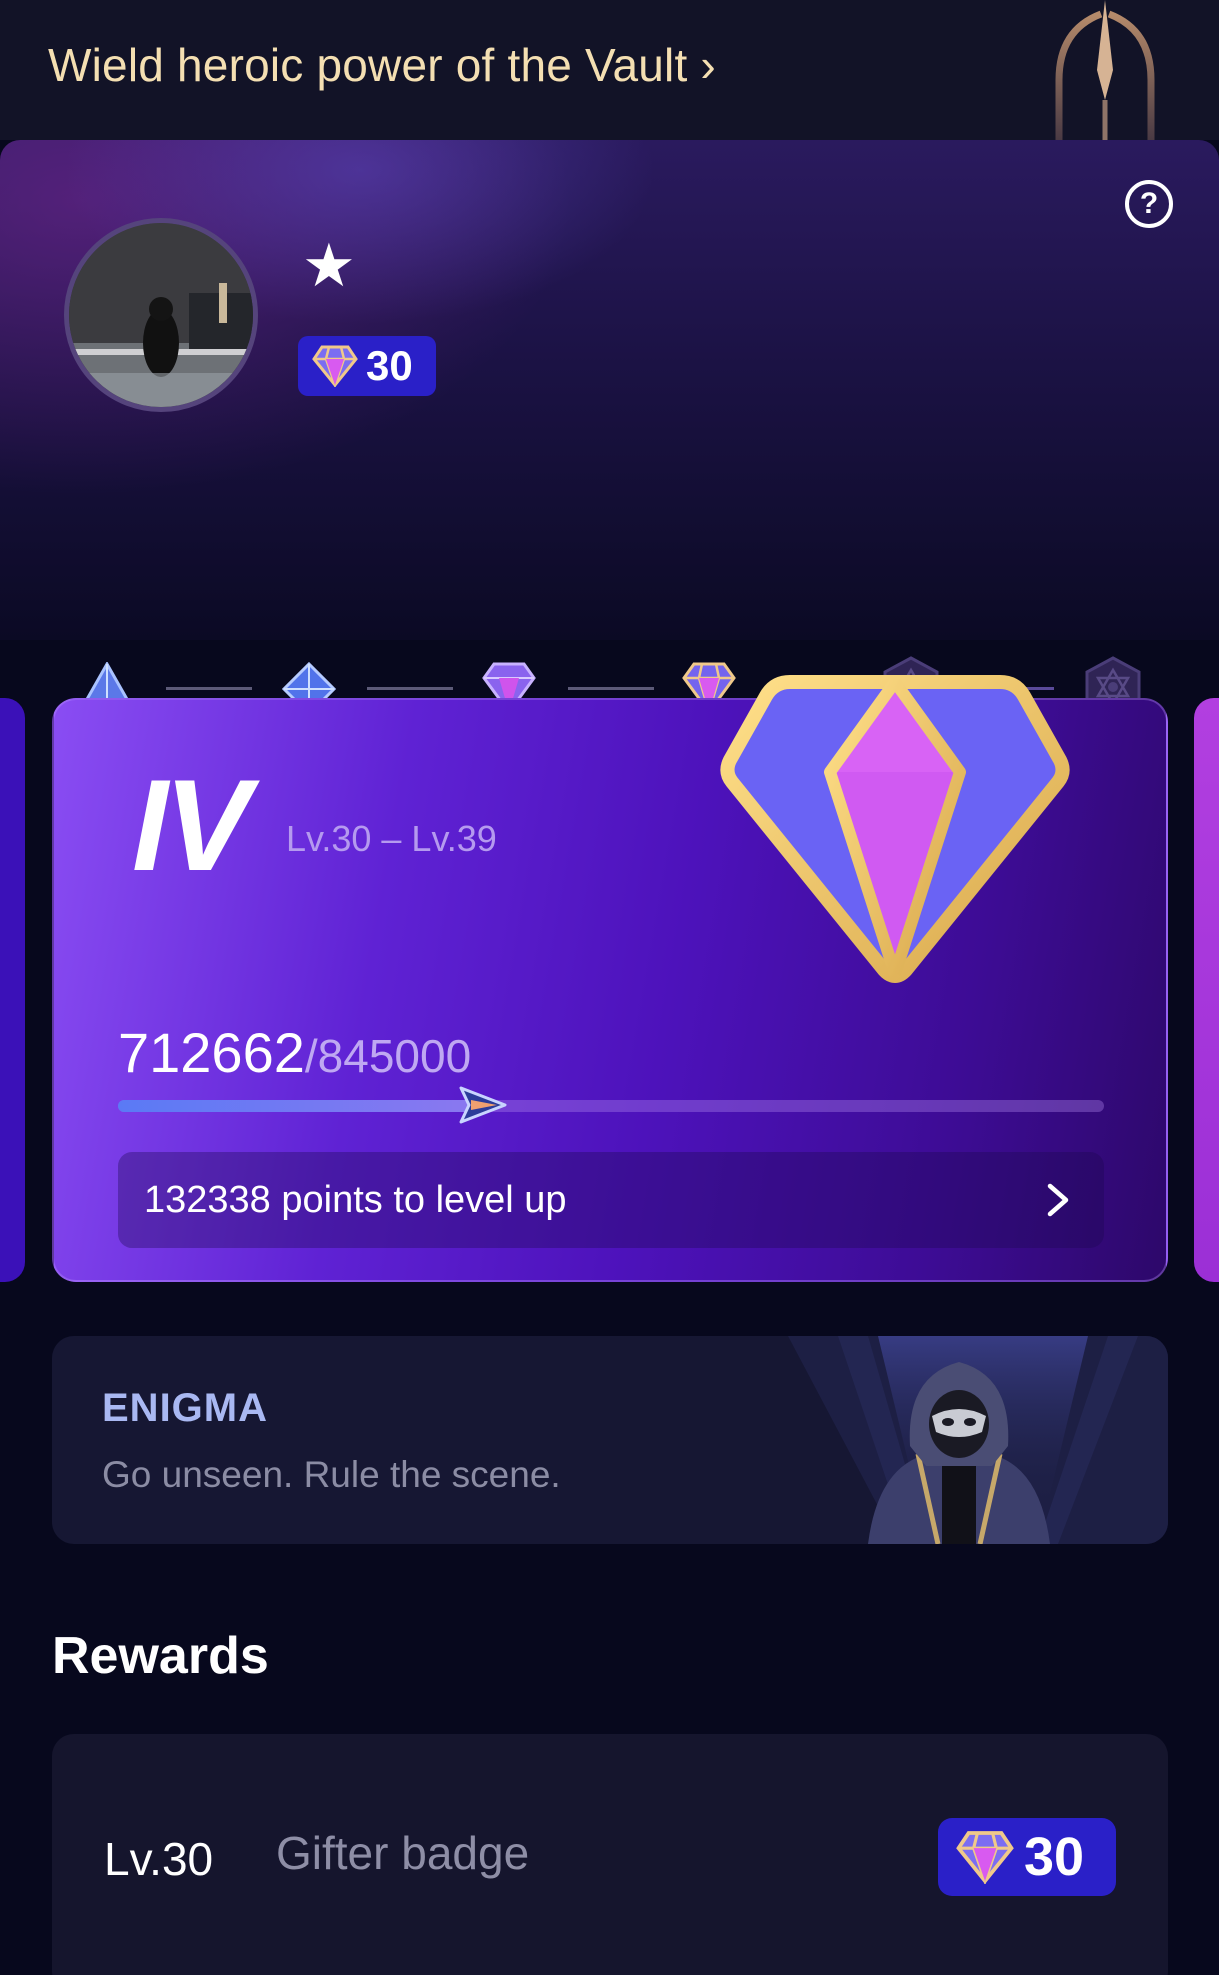 The image size is (1219, 1975). Describe the element at coordinates (12, 990) in the screenshot. I see `previous-tier-card` at that location.